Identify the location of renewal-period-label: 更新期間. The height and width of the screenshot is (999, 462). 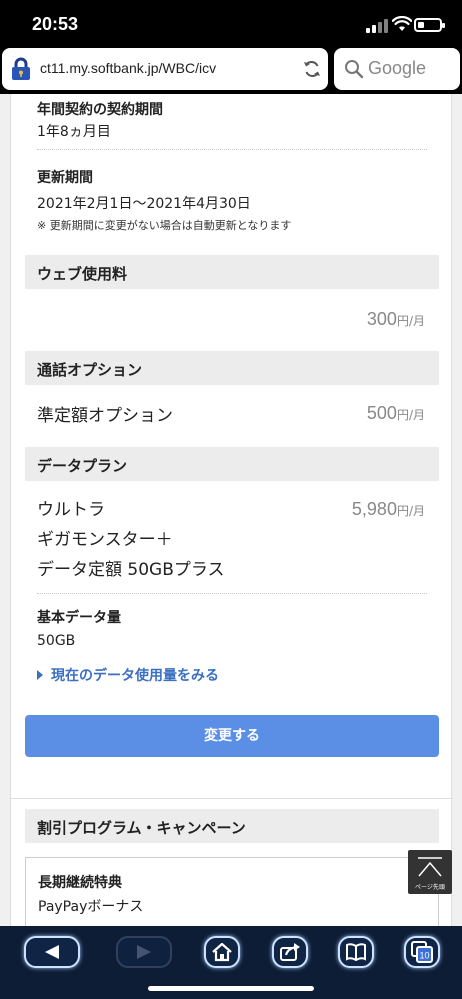
(65, 178).